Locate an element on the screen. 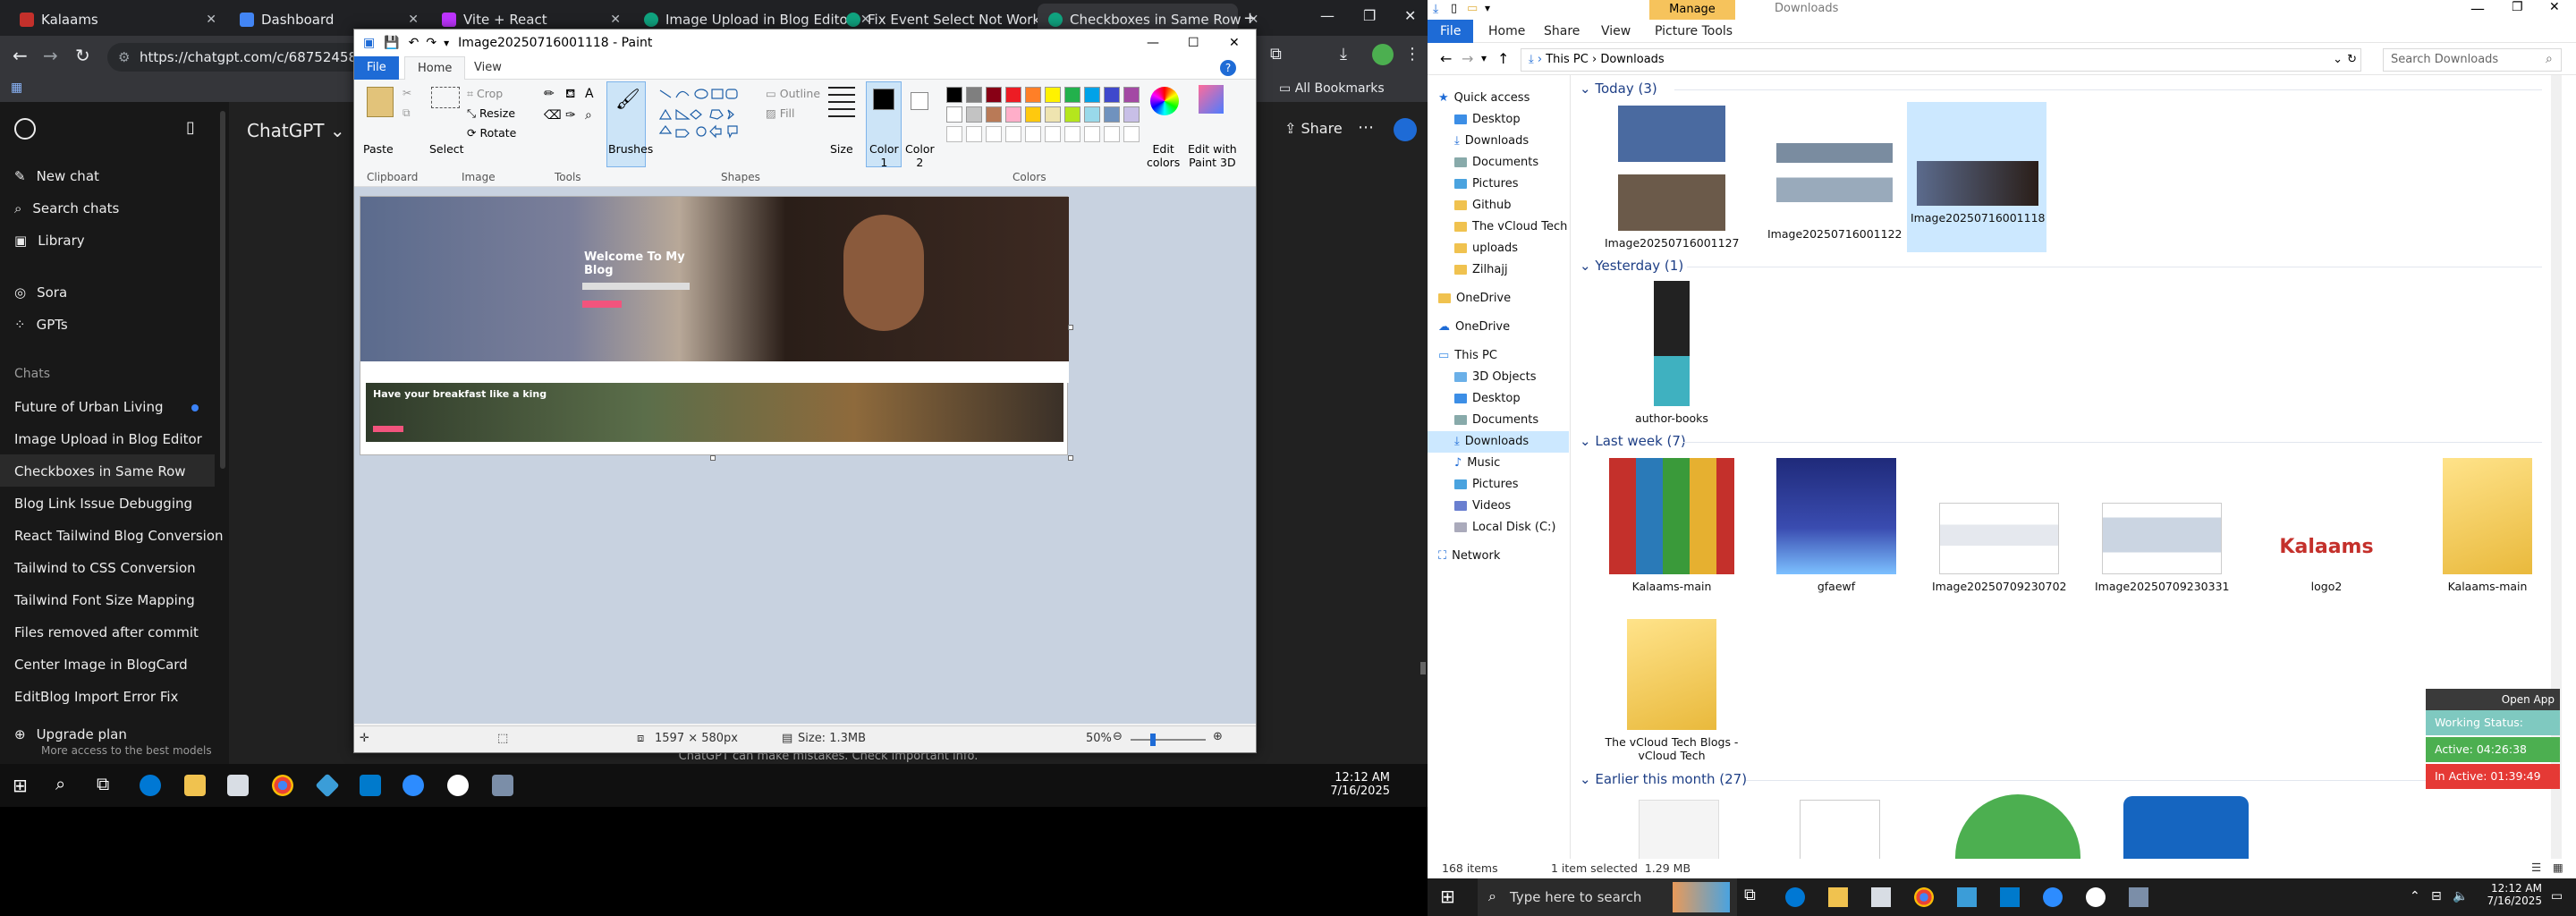 The width and height of the screenshot is (2576, 916). chrome-icon is located at coordinates (282, 785).